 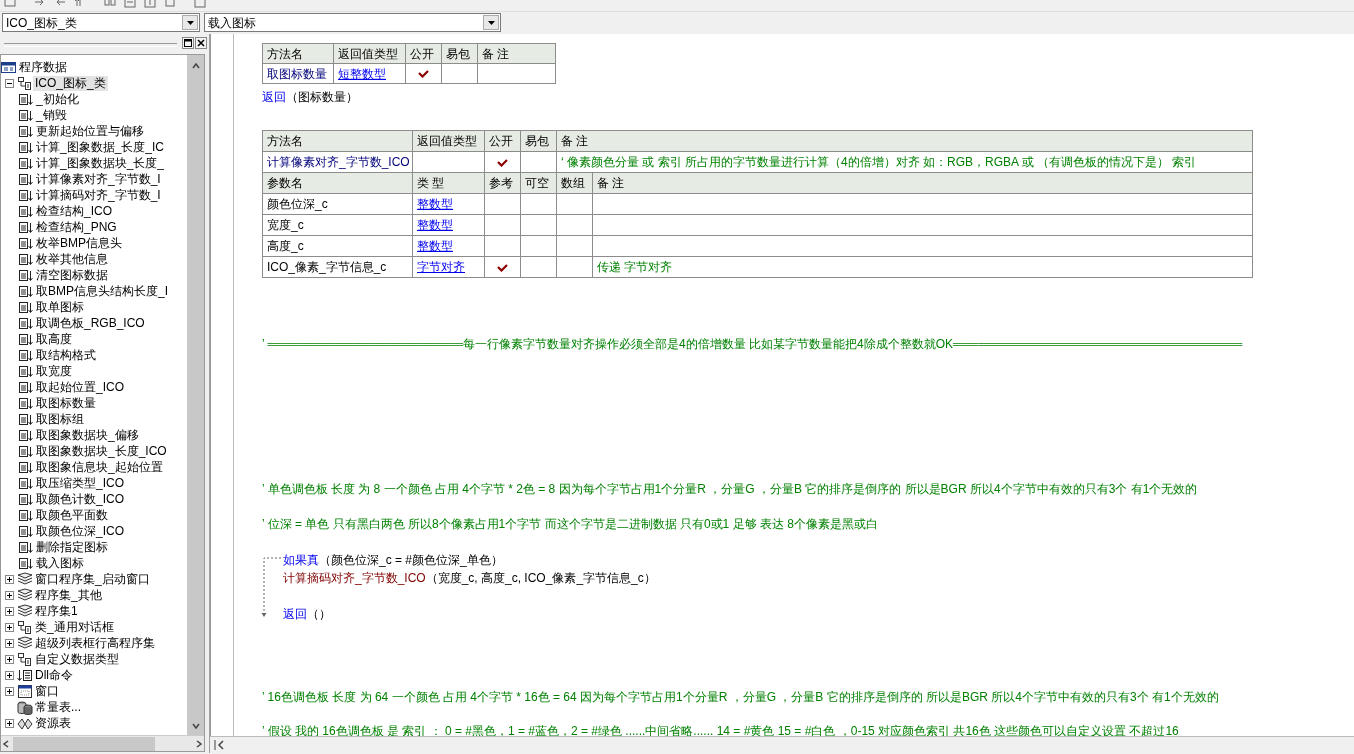 What do you see at coordinates (80, 499) in the screenshot?
I see `tree-item: 取颜色计数_ICO` at bounding box center [80, 499].